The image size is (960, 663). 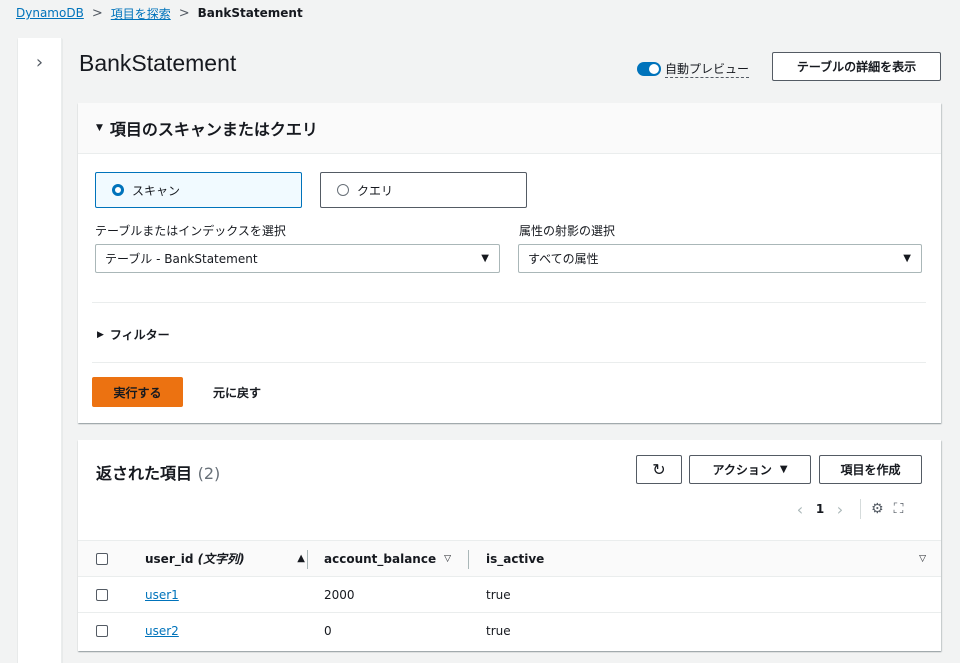 I want to click on scan-mode-label: スキャン, so click(x=156, y=190).